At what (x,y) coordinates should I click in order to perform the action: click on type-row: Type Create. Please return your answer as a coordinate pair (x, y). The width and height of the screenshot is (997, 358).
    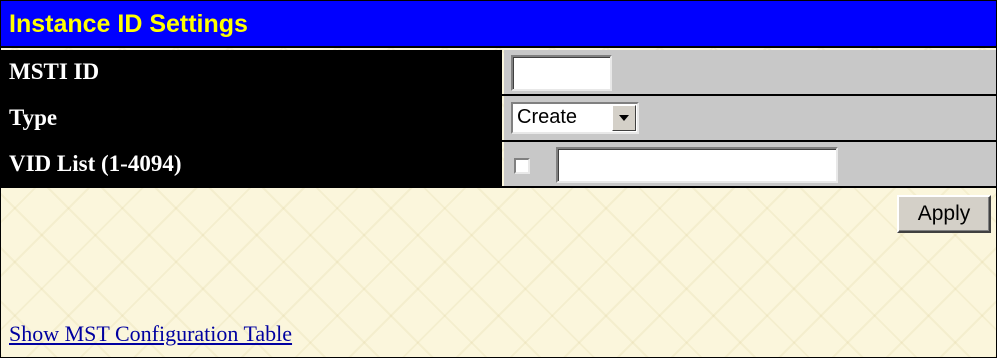
    Looking at the image, I should click on (498, 119).